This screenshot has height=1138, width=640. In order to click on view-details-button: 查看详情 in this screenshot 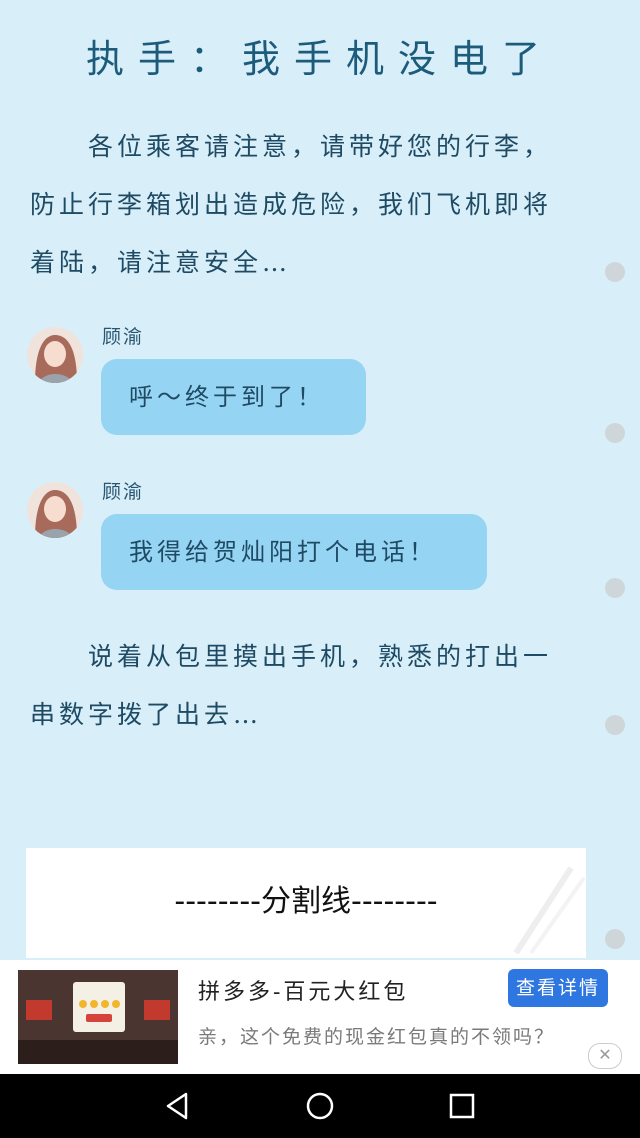, I will do `click(558, 988)`.